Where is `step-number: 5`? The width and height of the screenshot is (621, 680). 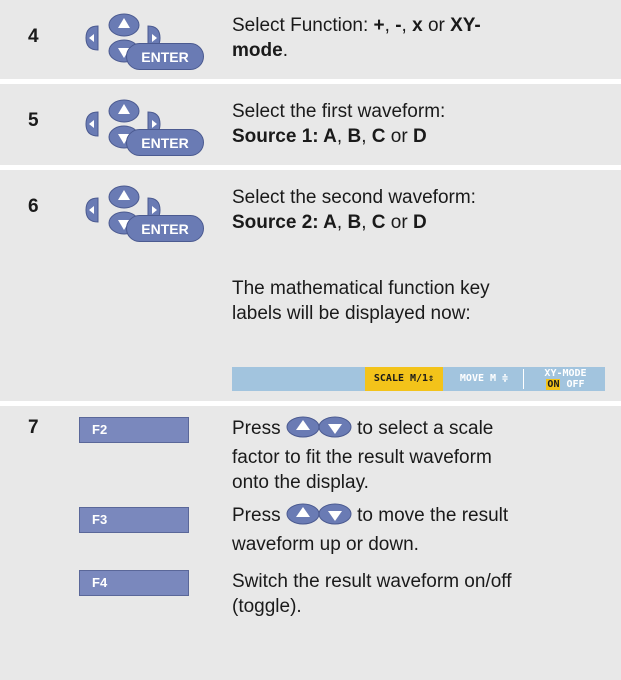 step-number: 5 is located at coordinates (33, 120).